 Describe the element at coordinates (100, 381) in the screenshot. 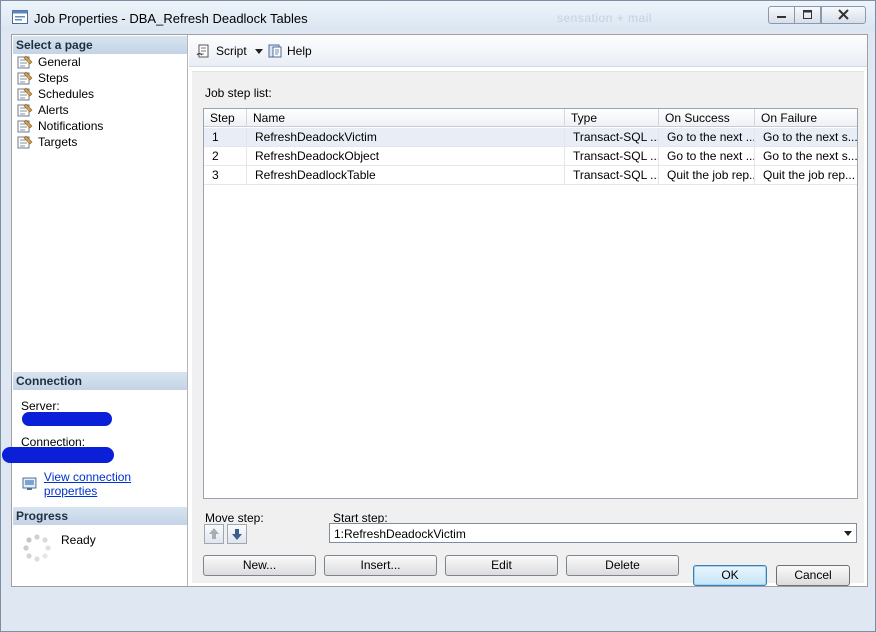

I see `connection-header: Connection` at that location.